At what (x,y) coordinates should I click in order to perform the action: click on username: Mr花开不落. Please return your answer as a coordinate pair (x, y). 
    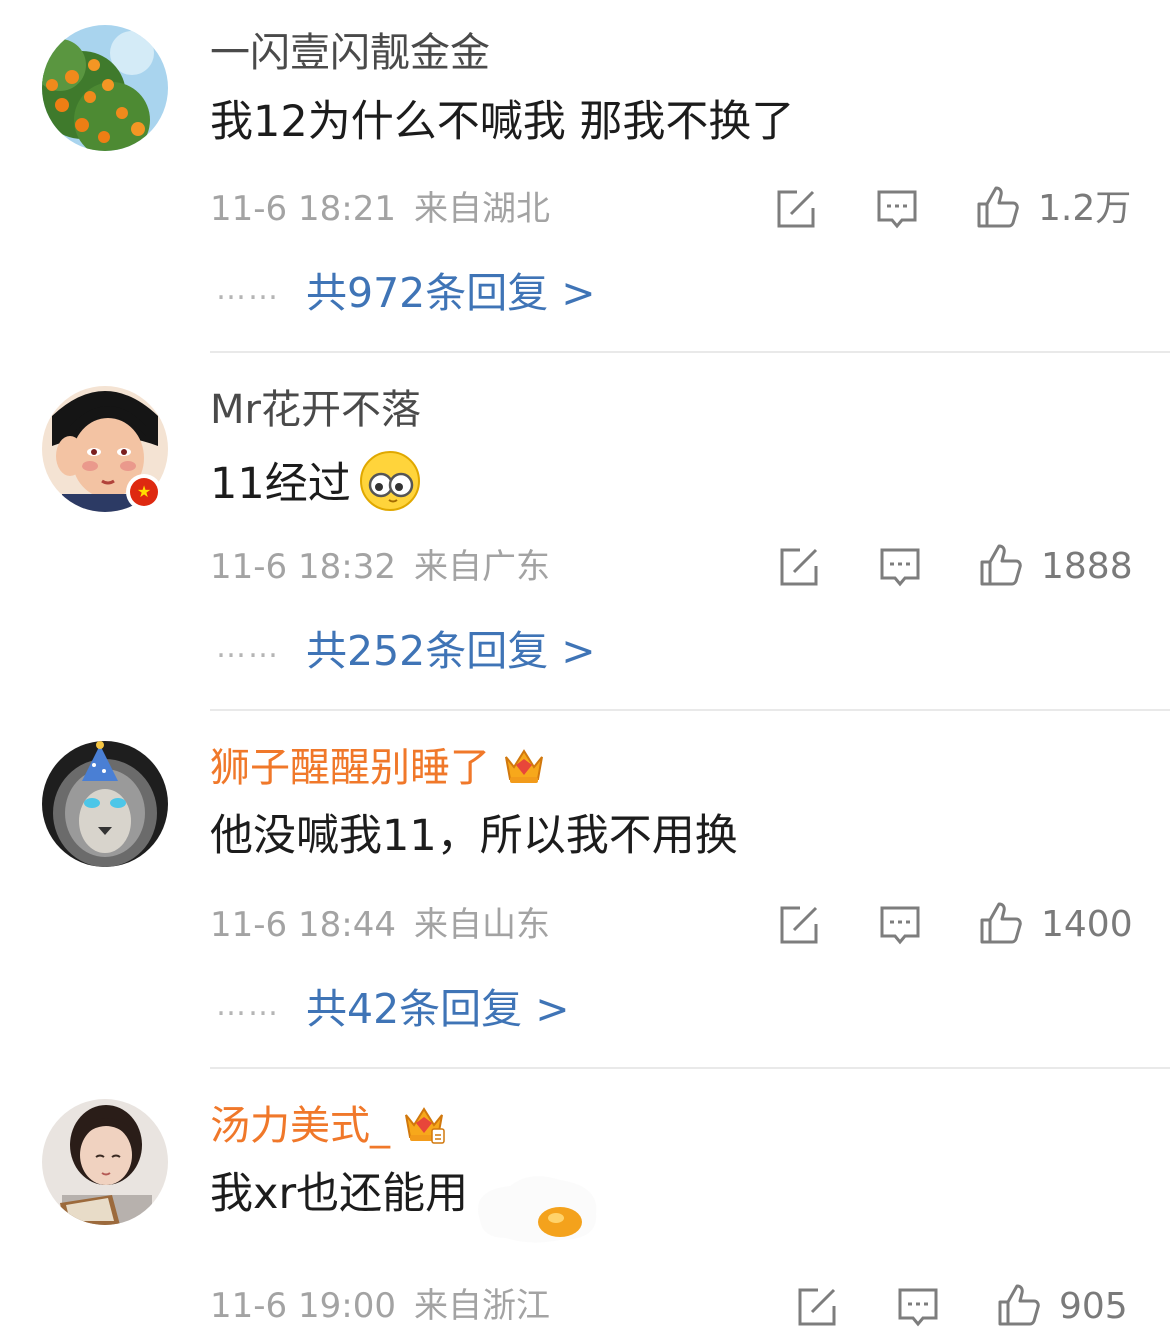
    Looking at the image, I should click on (315, 410).